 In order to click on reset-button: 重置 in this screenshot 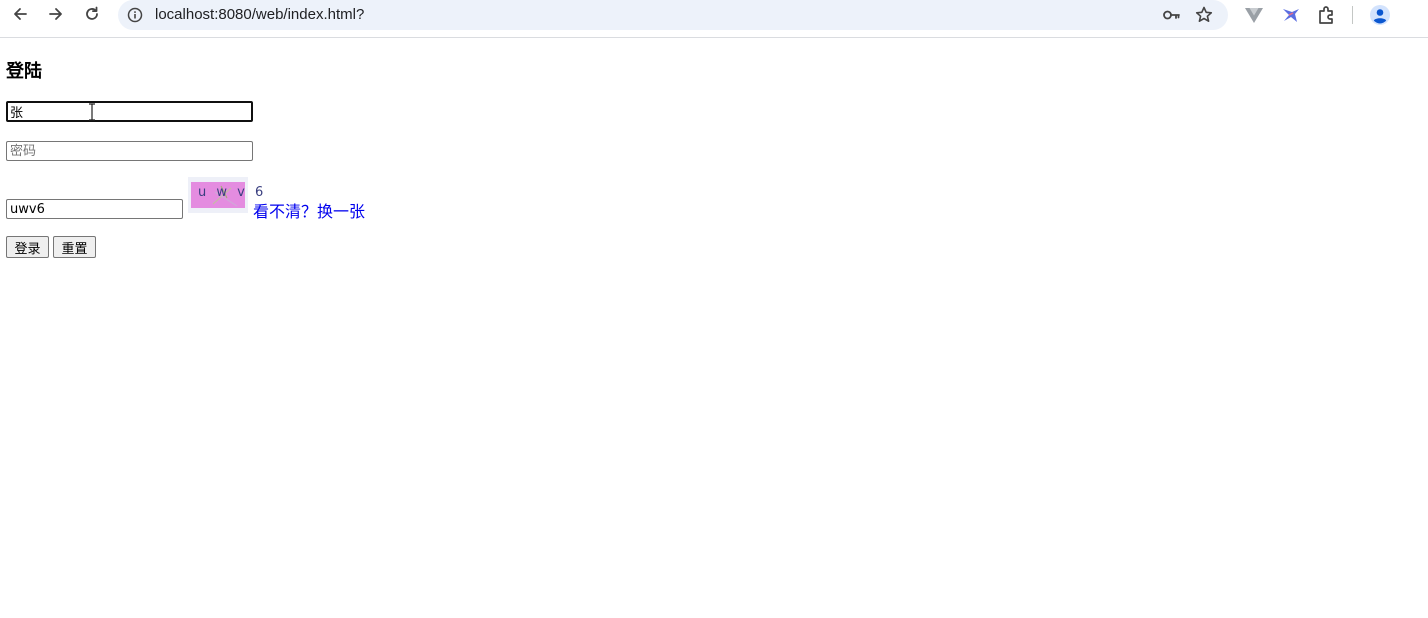, I will do `click(74, 247)`.